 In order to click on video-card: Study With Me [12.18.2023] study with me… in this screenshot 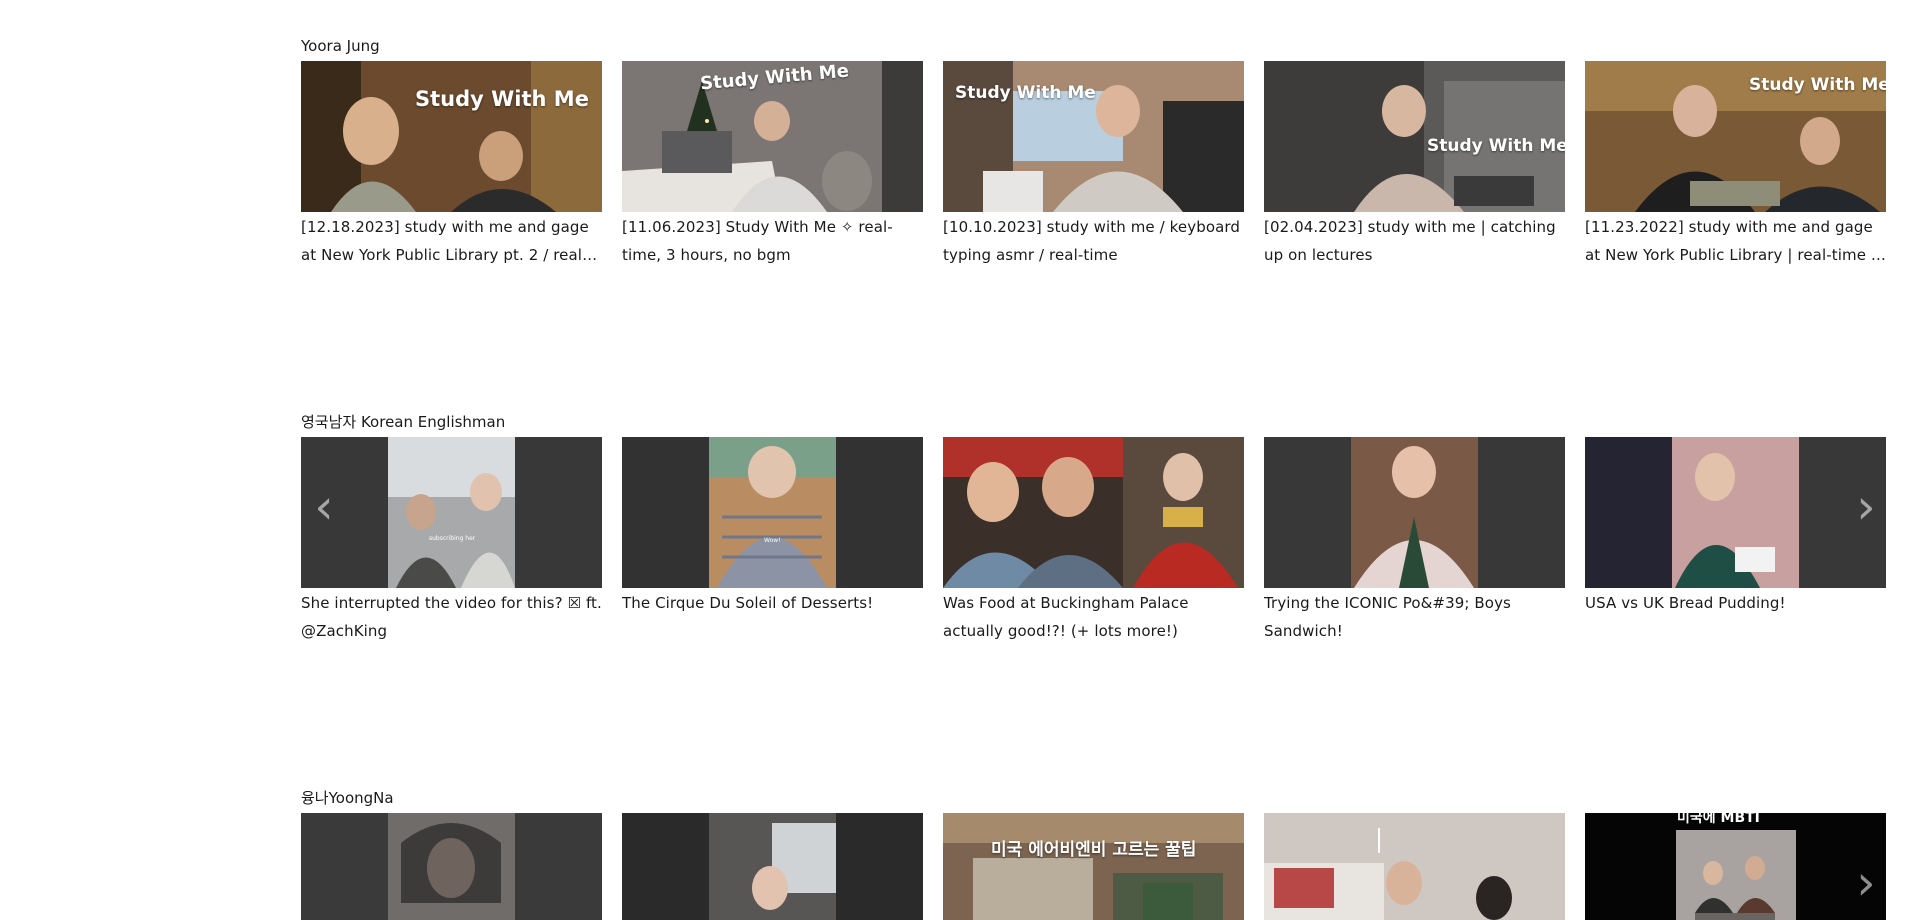, I will do `click(451, 165)`.